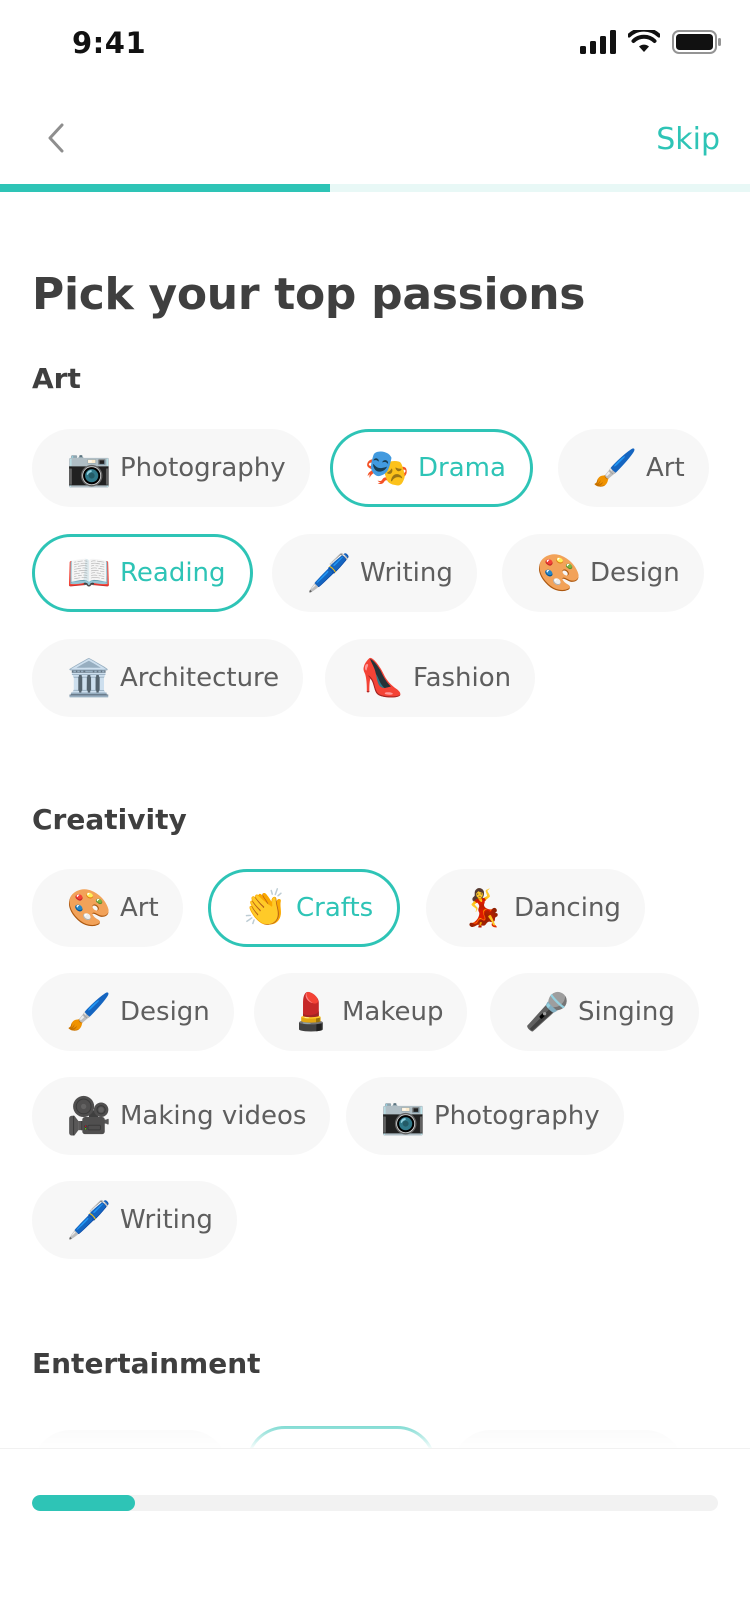 Image resolution: width=750 pixels, height=1624 pixels. I want to click on clapping-hands-icon: 👏, so click(265, 908).